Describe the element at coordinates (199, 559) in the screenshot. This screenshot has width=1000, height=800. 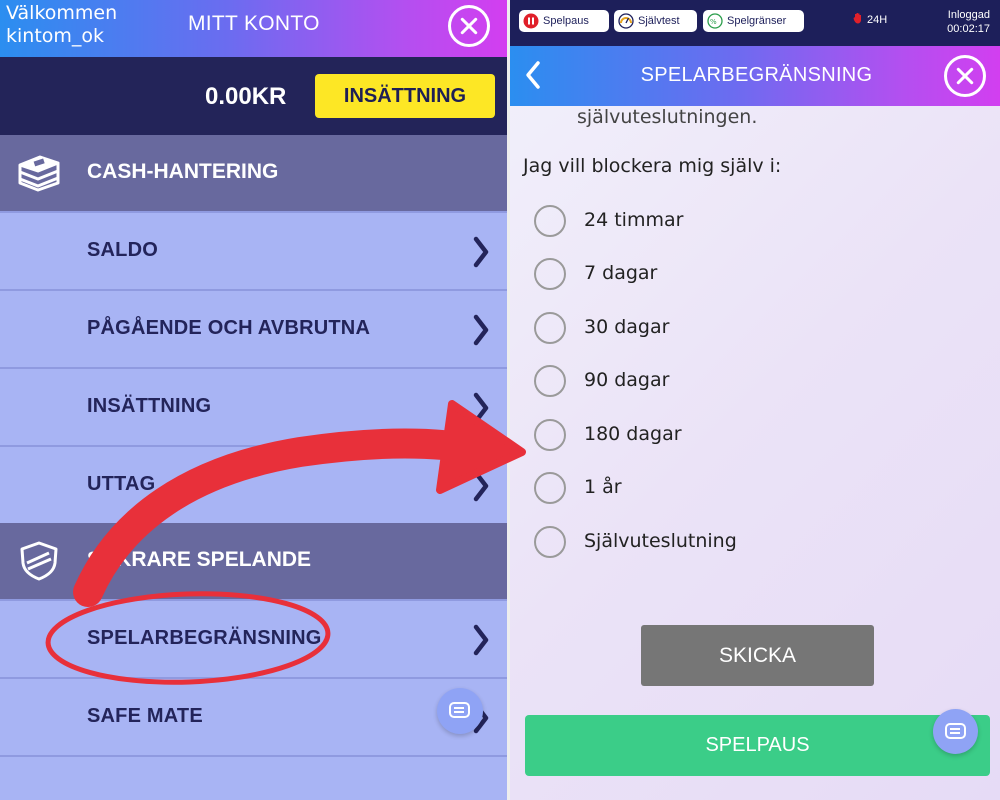
I see `section-title: SÄKRARE SPELANDE` at that location.